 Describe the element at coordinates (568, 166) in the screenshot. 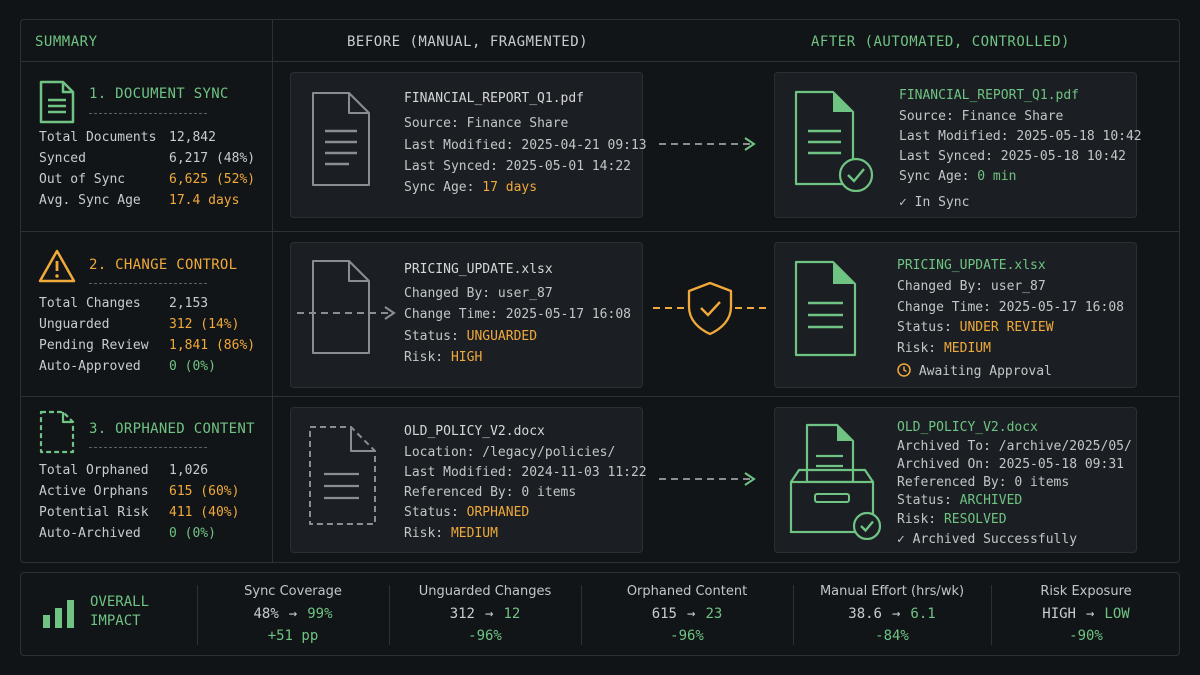

I see `detail-value: 2025-05-01 14:22` at that location.